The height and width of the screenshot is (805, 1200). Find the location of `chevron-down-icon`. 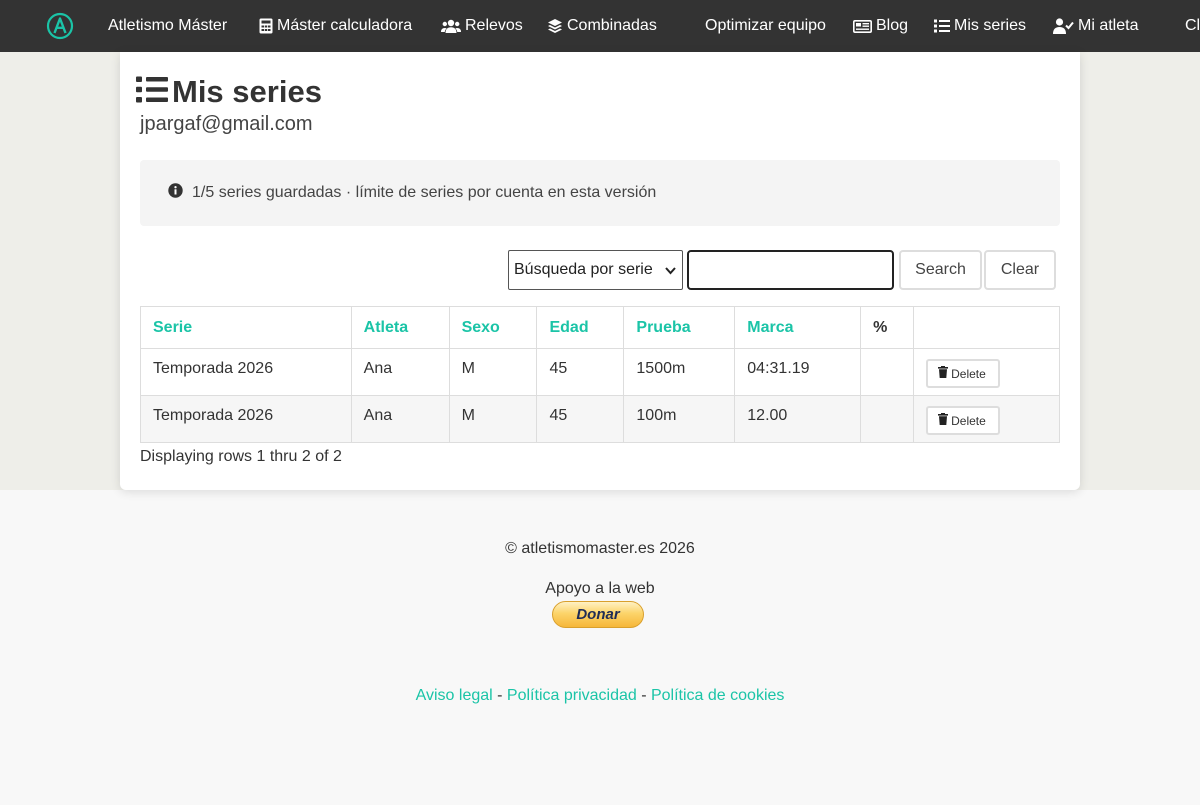

chevron-down-icon is located at coordinates (670, 273).